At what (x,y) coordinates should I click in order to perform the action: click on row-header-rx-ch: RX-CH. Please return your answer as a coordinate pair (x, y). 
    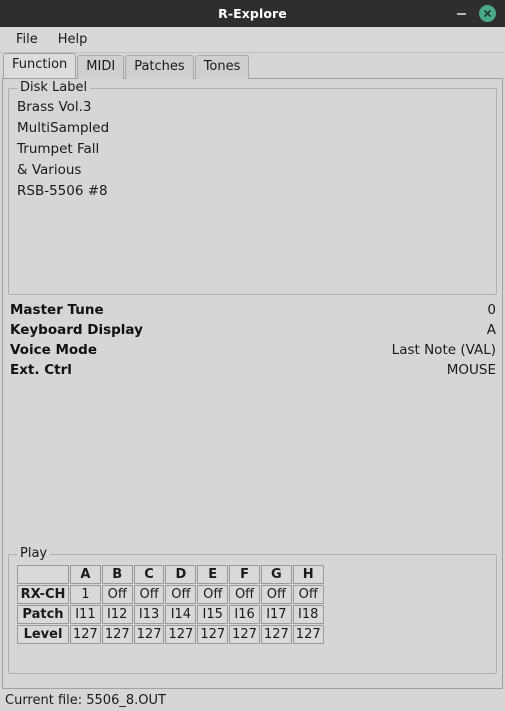
    Looking at the image, I should click on (43, 594).